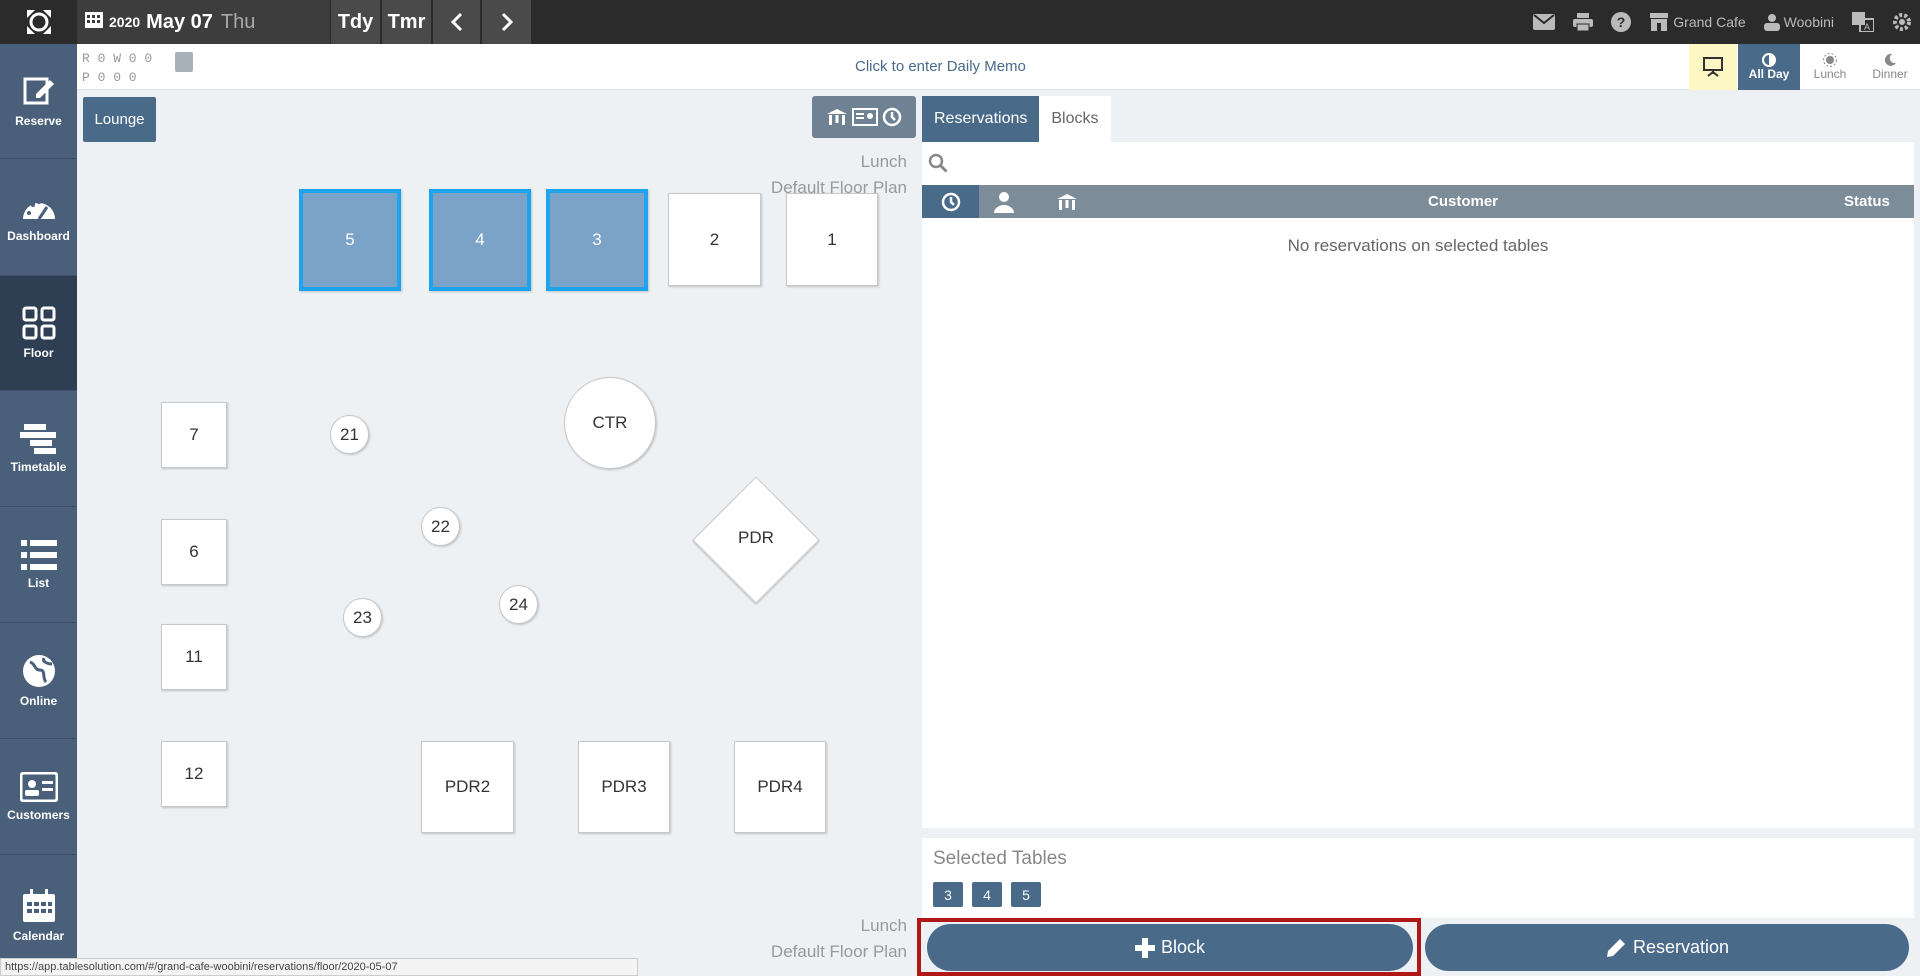 The height and width of the screenshot is (976, 1920). What do you see at coordinates (38, 701) in the screenshot?
I see `sidebar-item-label: Online` at bounding box center [38, 701].